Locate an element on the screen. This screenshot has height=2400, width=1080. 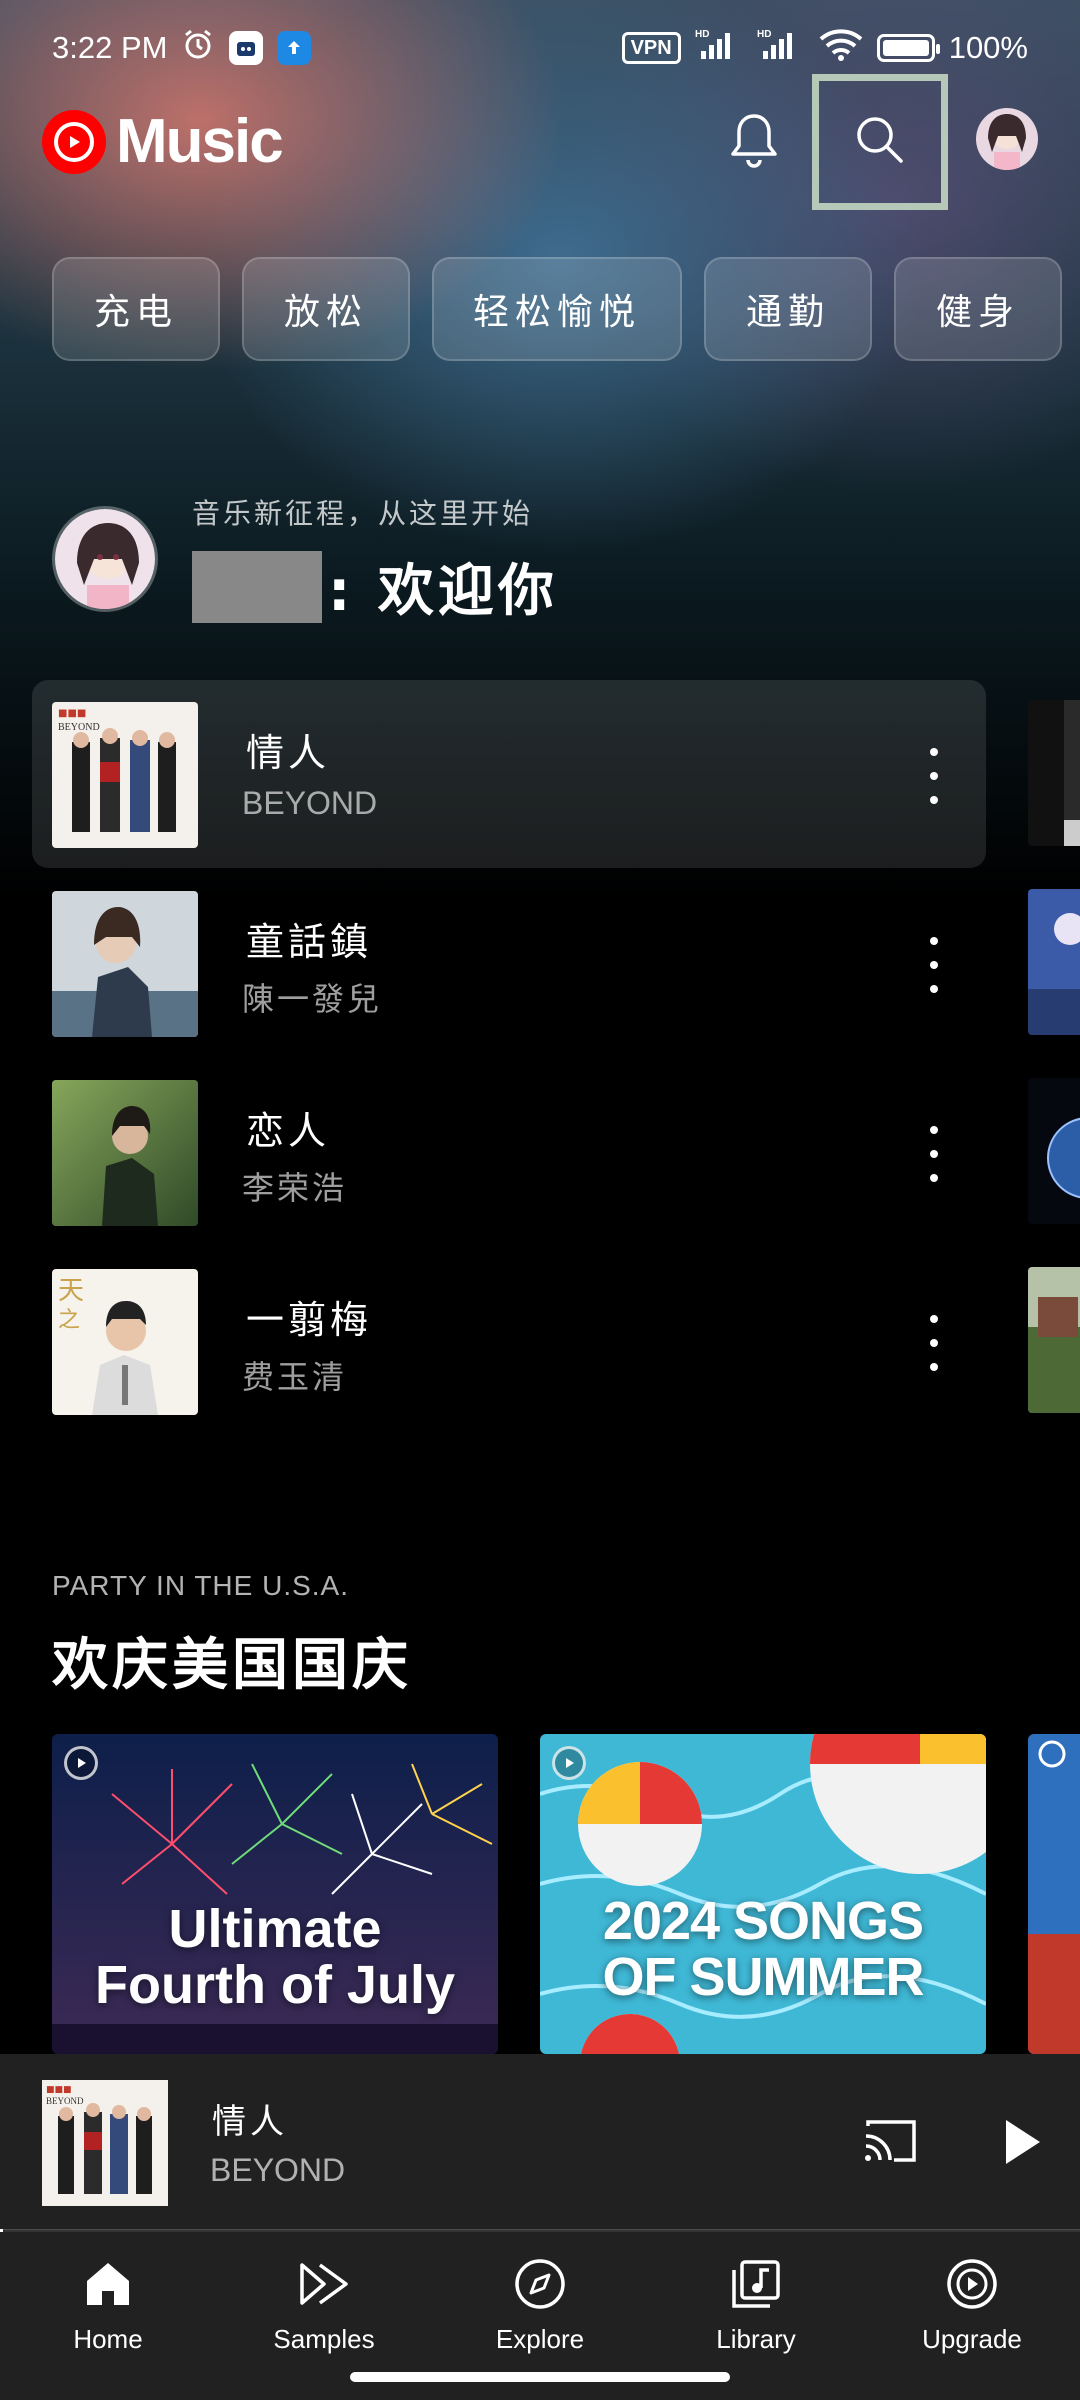
nav-label: Home is located at coordinates (108, 2339).